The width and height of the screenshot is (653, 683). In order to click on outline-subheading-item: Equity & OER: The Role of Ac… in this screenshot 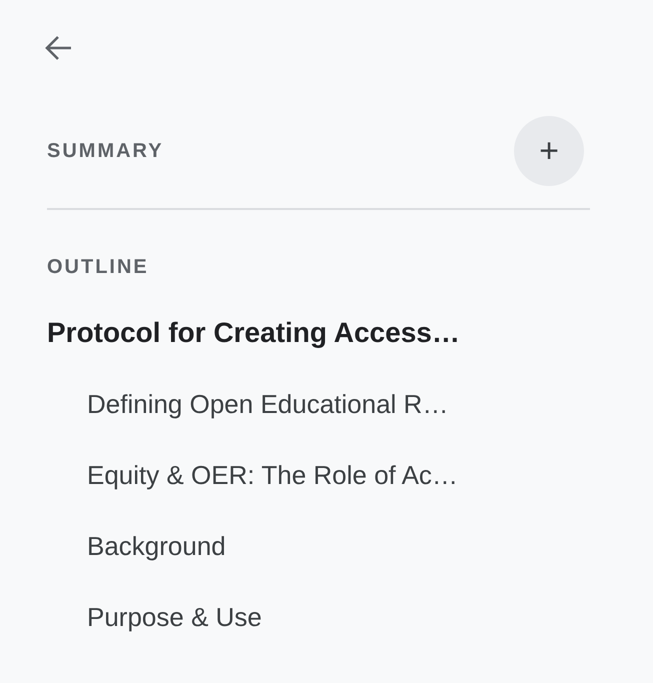, I will do `click(272, 475)`.